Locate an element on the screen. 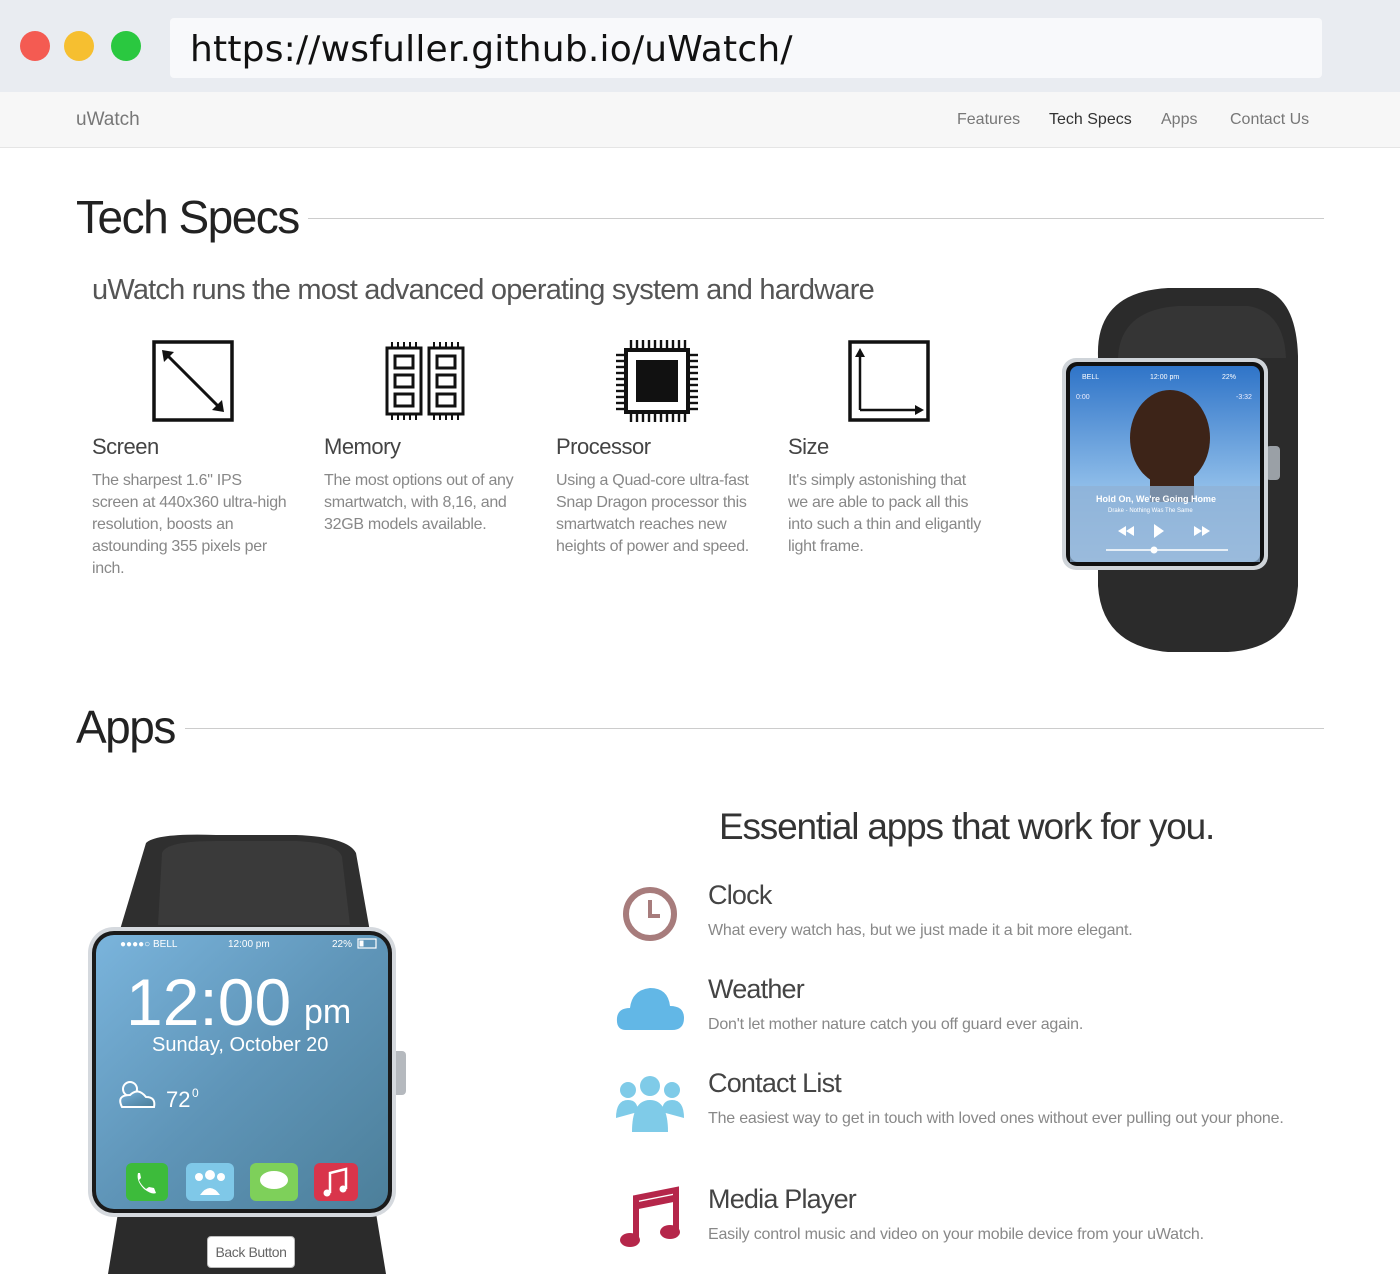 The image size is (1400, 1274). song-title: Hold On, We're Going Home is located at coordinates (1156, 499).